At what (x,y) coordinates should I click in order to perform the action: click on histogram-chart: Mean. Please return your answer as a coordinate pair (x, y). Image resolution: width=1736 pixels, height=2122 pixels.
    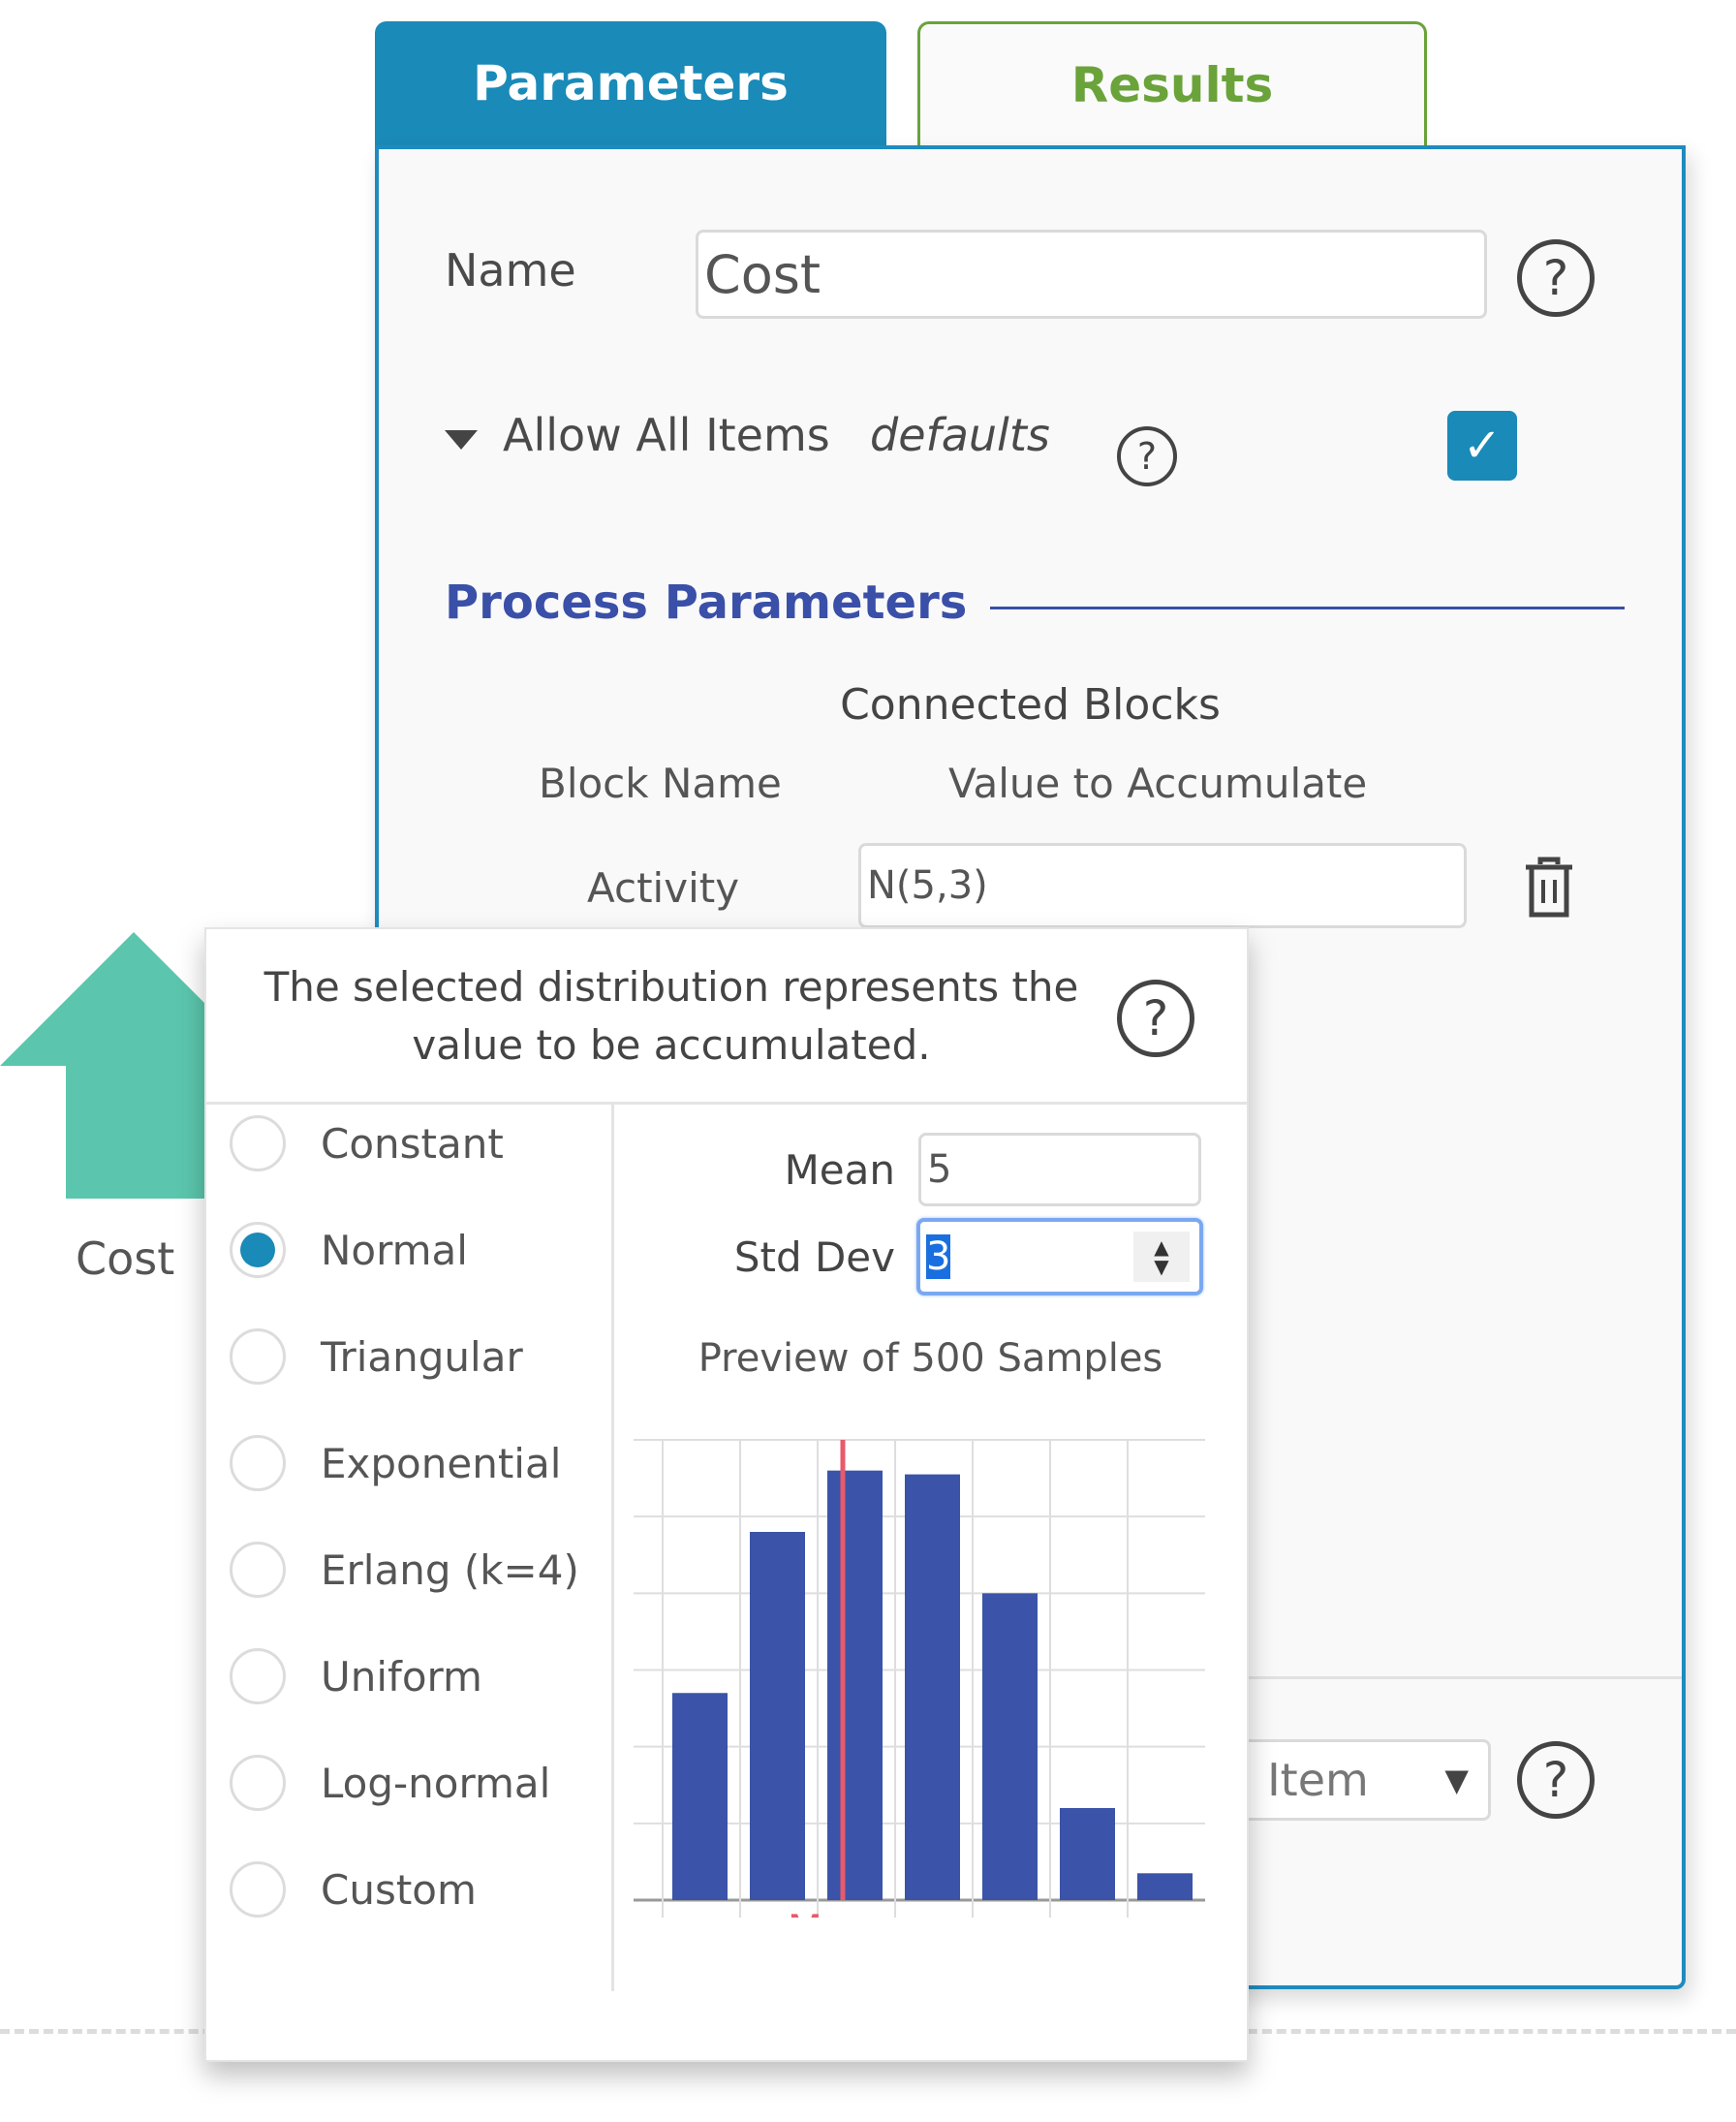
    Looking at the image, I should click on (919, 1678).